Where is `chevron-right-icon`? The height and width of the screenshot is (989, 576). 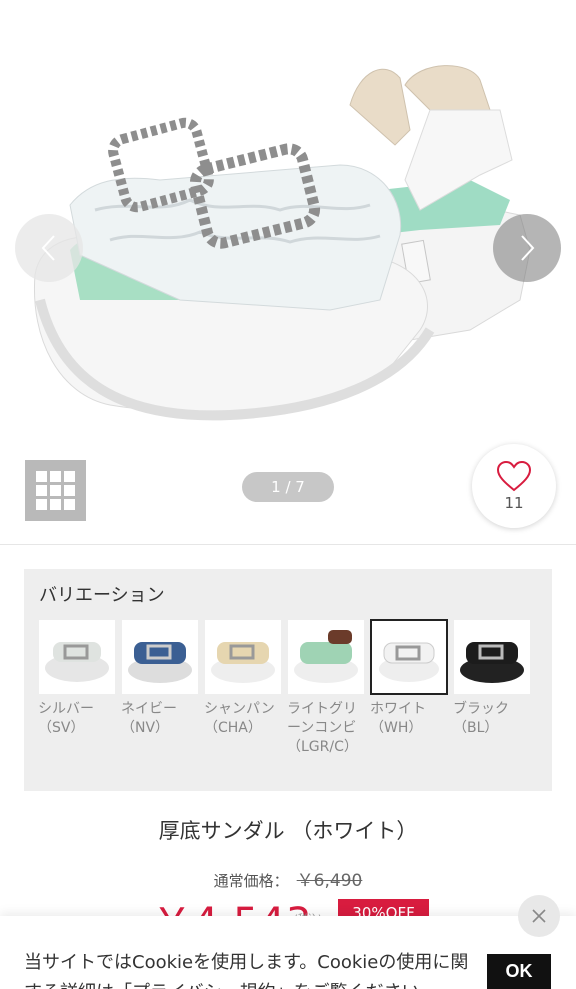 chevron-right-icon is located at coordinates (528, 248).